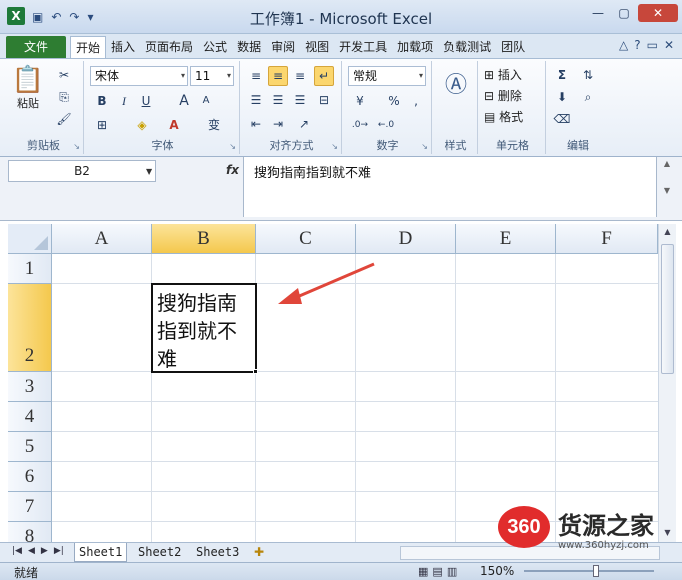 Image resolution: width=682 pixels, height=580 pixels. What do you see at coordinates (452, 571) in the screenshot?
I see `page-break-view-icon: ▥` at bounding box center [452, 571].